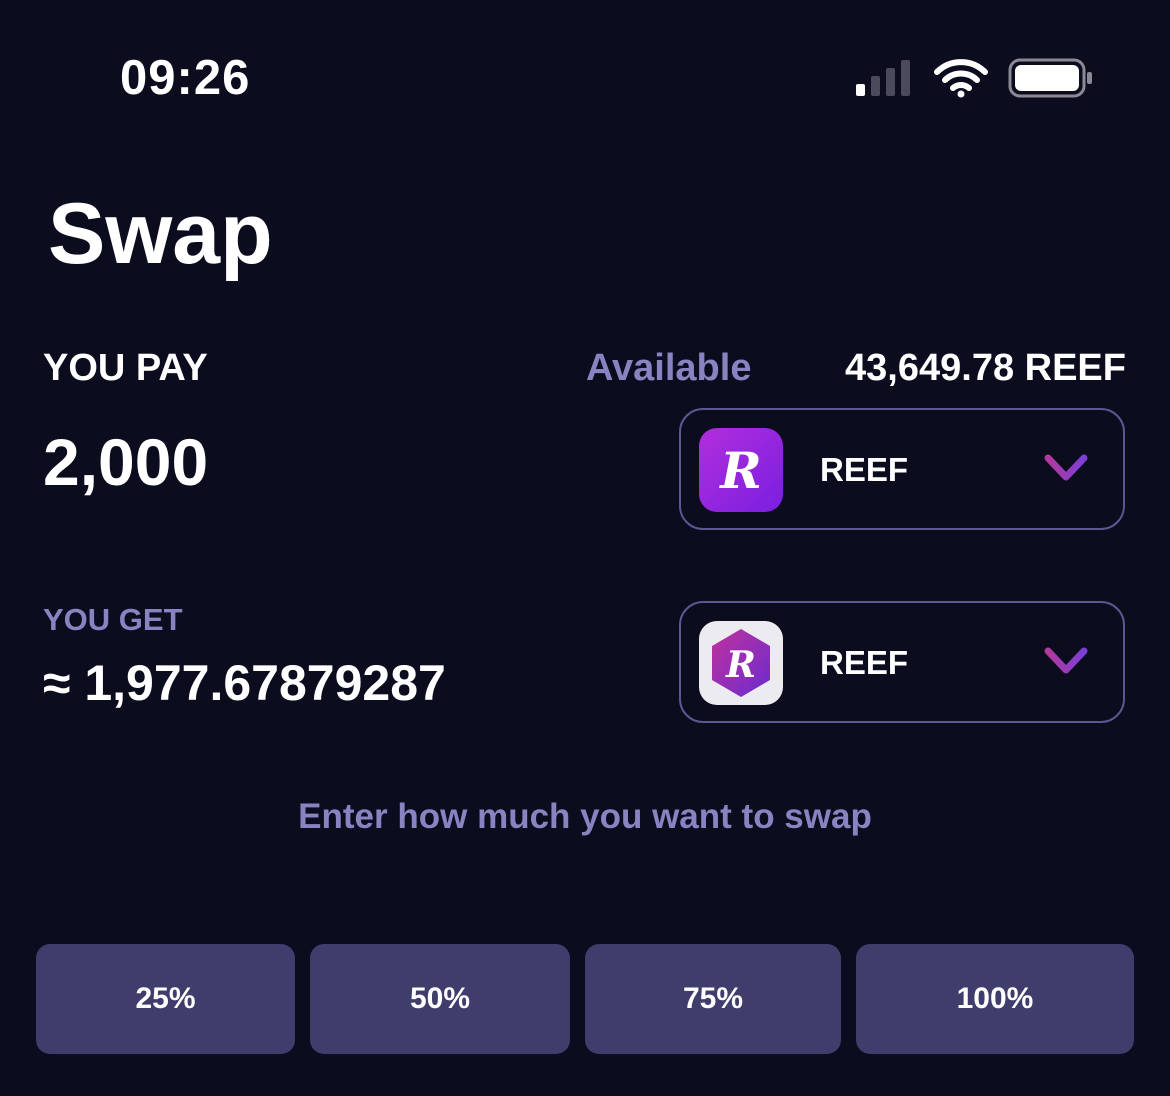 This screenshot has height=1096, width=1170. Describe the element at coordinates (713, 999) in the screenshot. I see `percent-75-button: 75%` at that location.